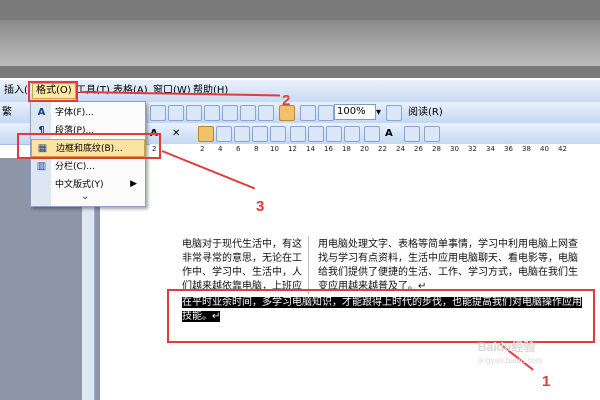  What do you see at coordinates (278, 134) in the screenshot?
I see `line-spacing-icon` at bounding box center [278, 134].